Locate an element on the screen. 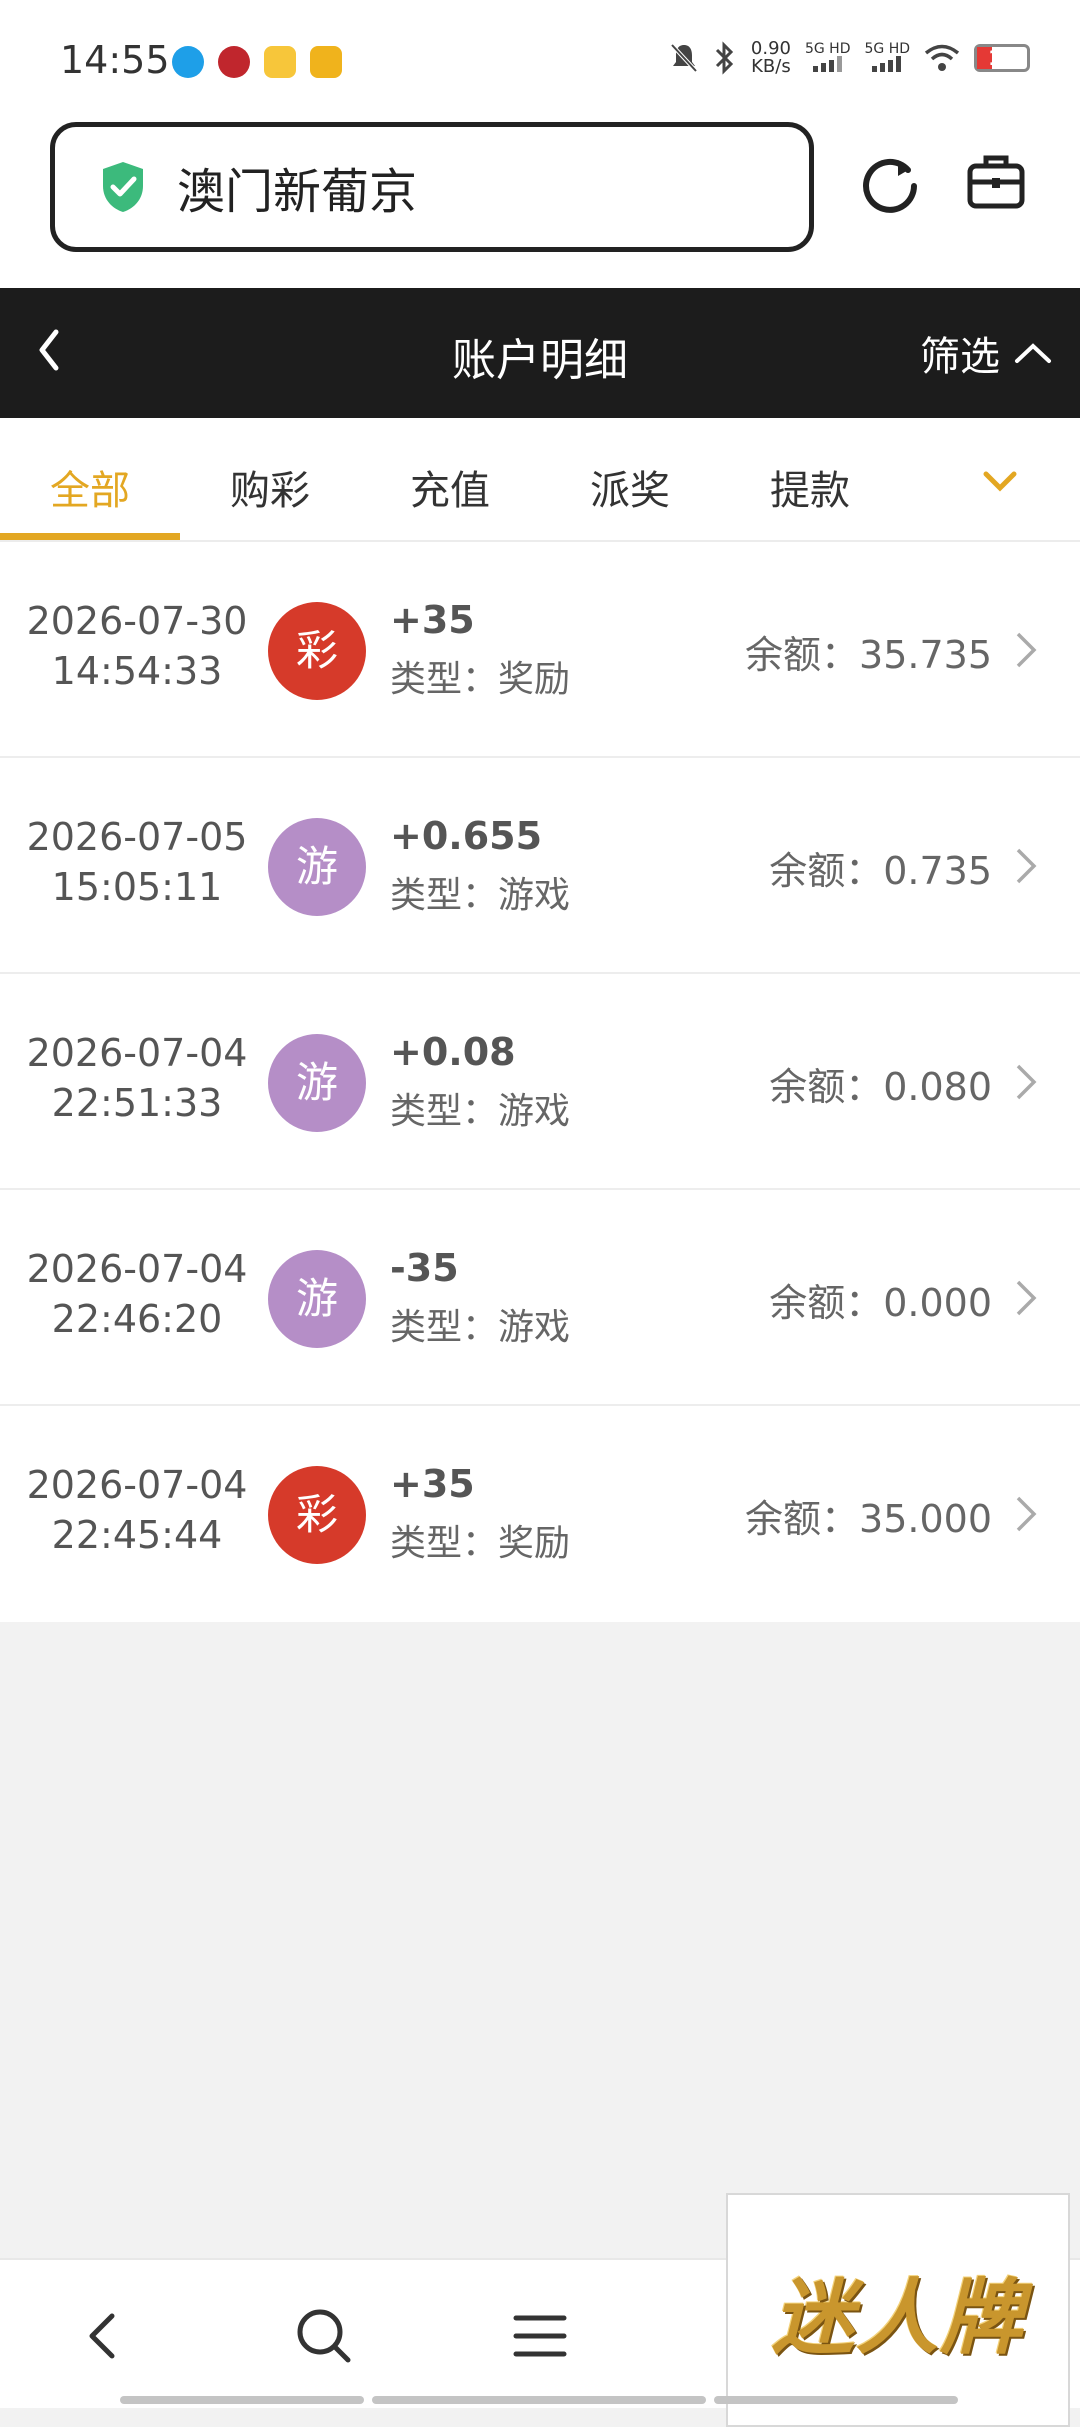  toolbox-icon is located at coordinates (996, 182).